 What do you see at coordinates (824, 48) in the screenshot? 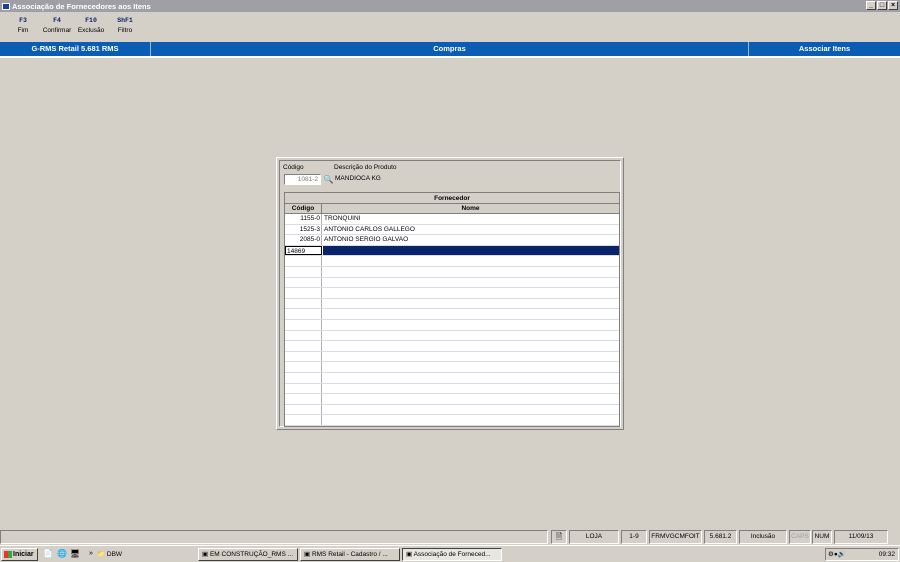
I see `header-function: Associar Itens` at bounding box center [824, 48].